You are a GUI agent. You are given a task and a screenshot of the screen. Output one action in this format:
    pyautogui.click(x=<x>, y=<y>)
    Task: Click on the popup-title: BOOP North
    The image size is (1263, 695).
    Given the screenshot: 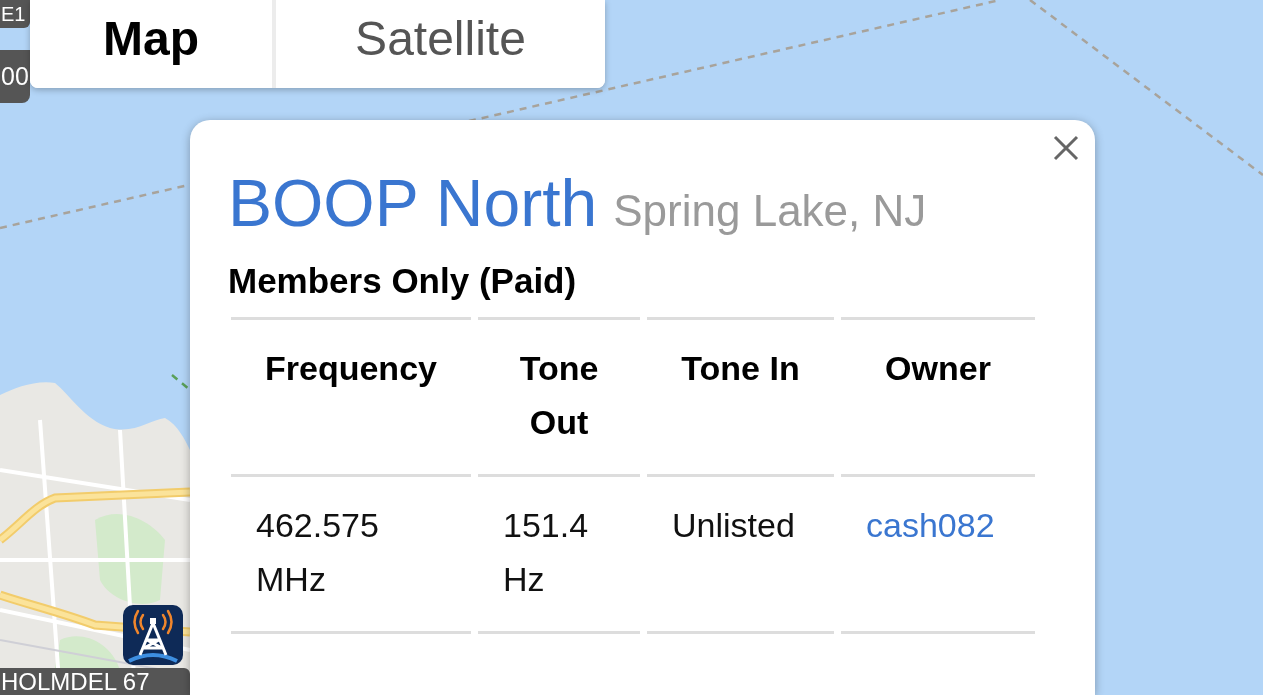 What is the action you would take?
    pyautogui.click(x=413, y=203)
    